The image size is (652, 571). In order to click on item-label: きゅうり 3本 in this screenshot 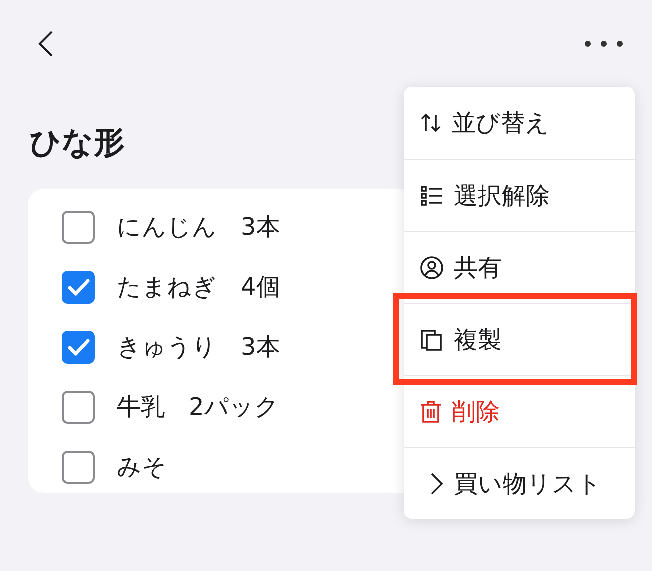, I will do `click(198, 347)`.